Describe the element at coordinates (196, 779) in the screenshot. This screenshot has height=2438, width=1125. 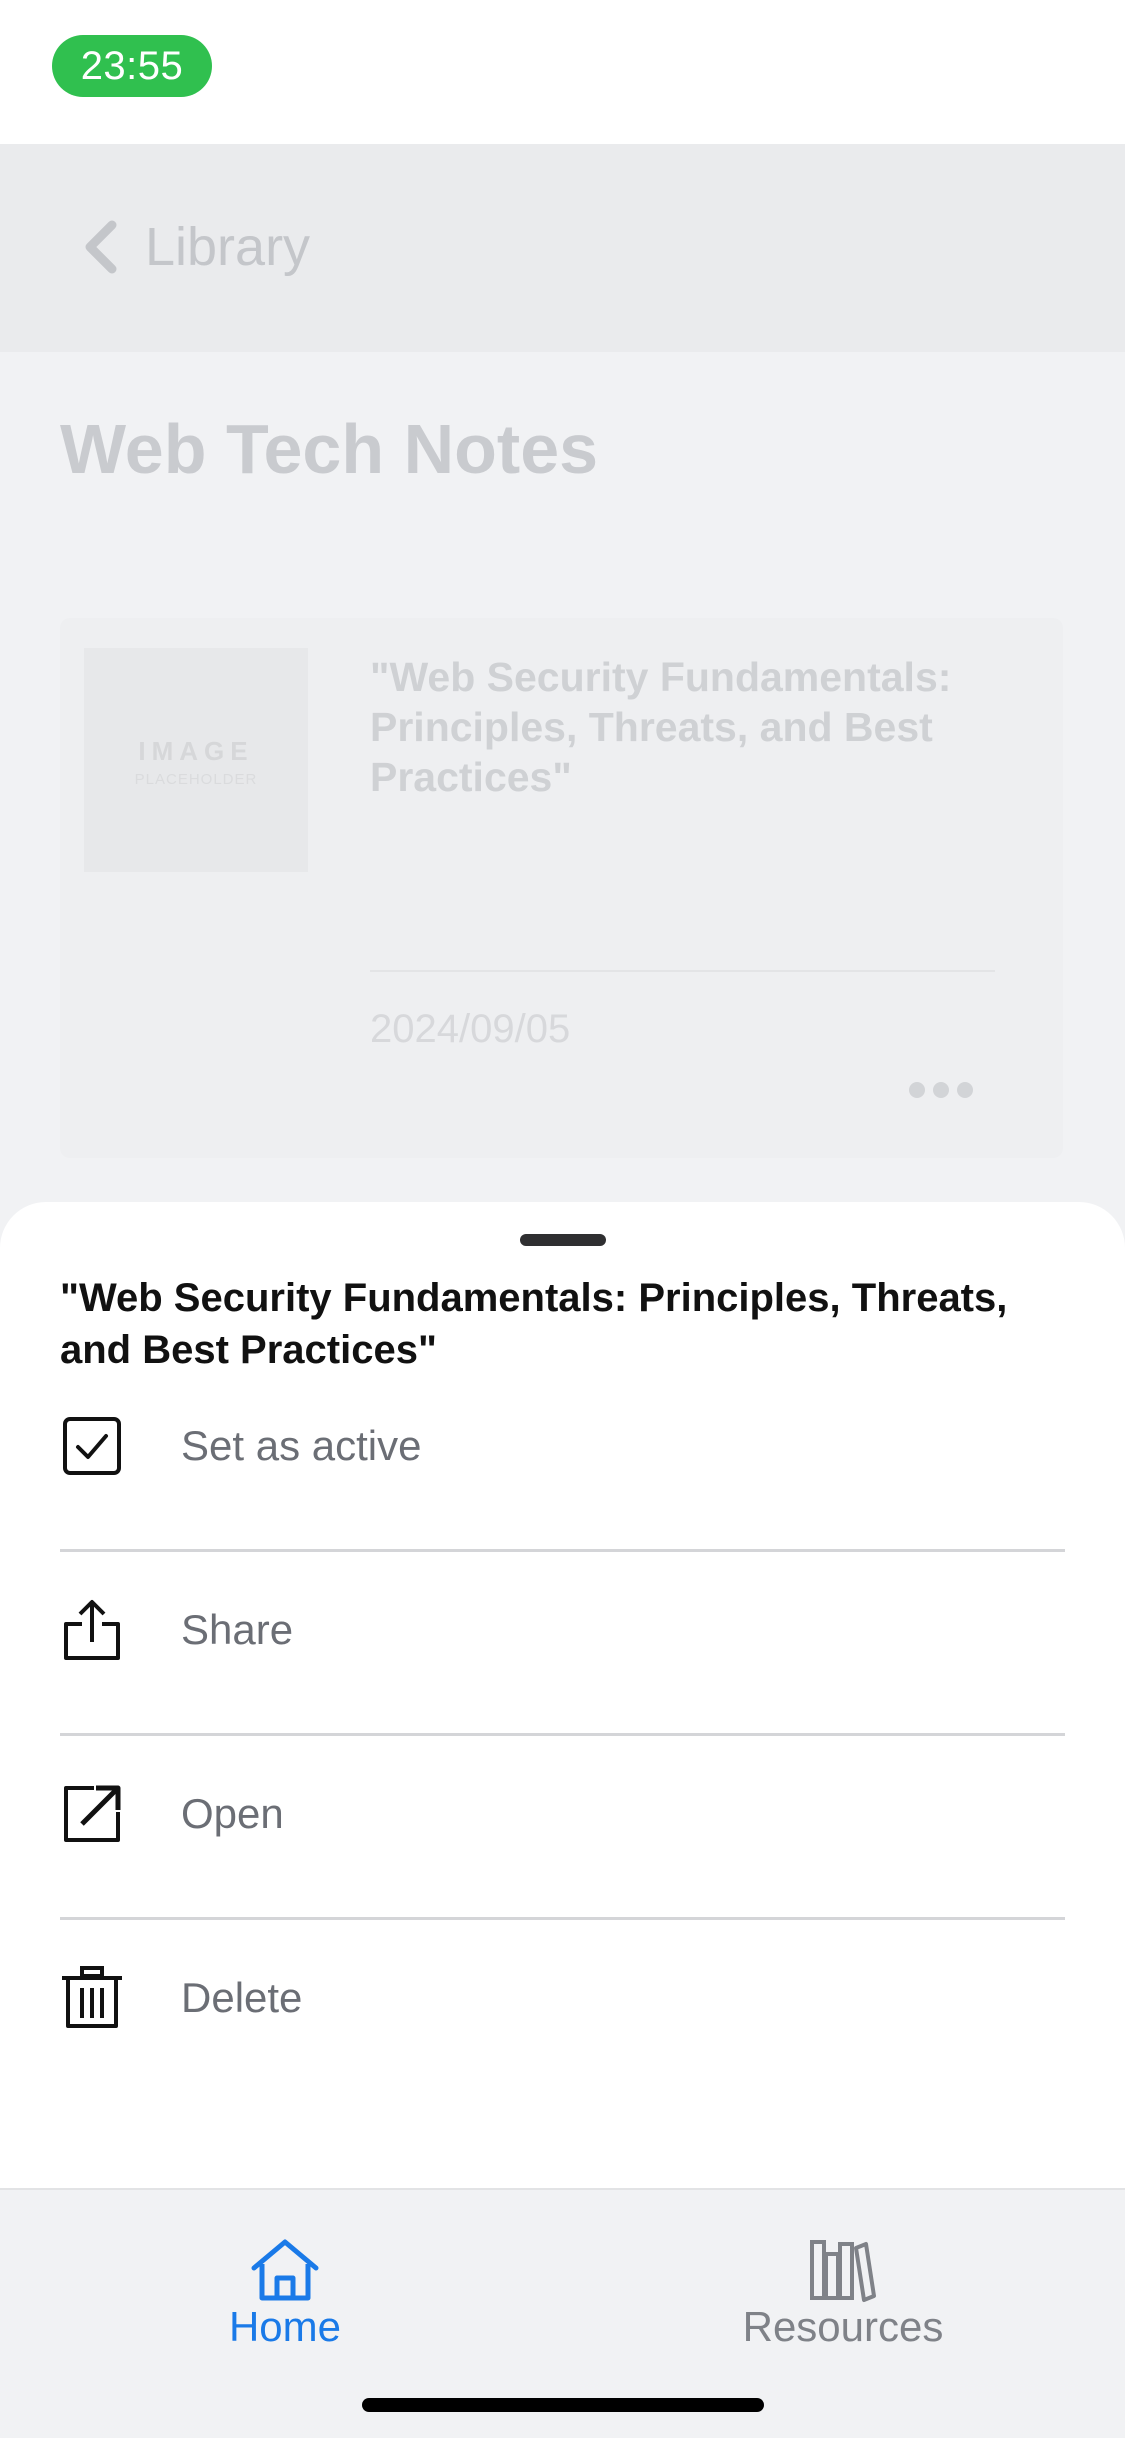
I see `thumbnail-subtext: PLACEHOLDER` at that location.